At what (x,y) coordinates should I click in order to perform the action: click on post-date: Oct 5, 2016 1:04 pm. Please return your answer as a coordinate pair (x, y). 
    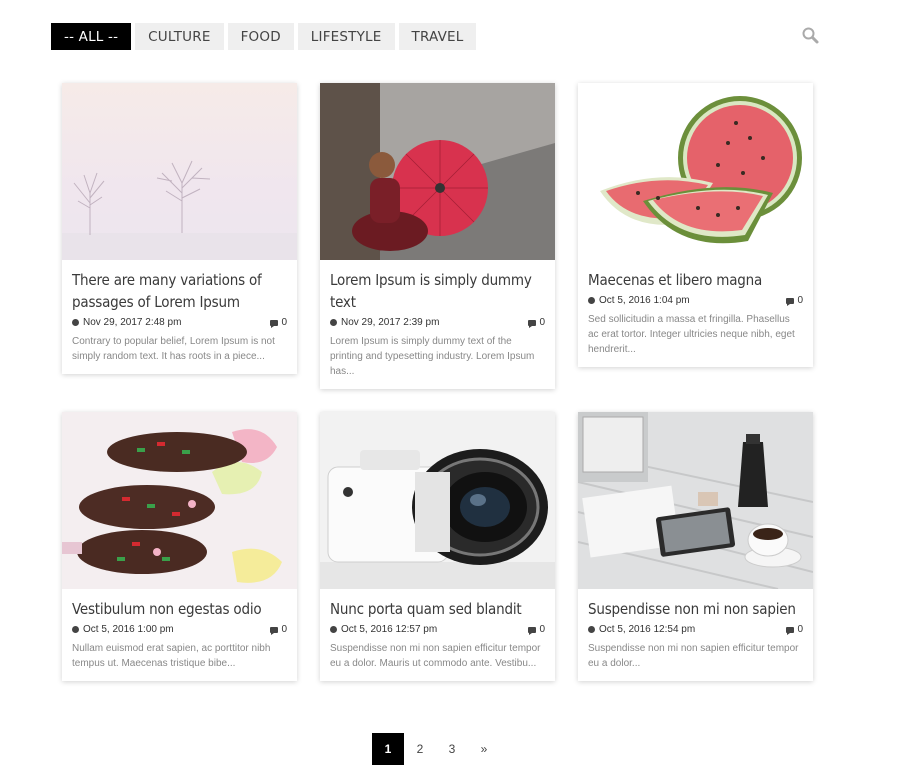
    Looking at the image, I should click on (639, 300).